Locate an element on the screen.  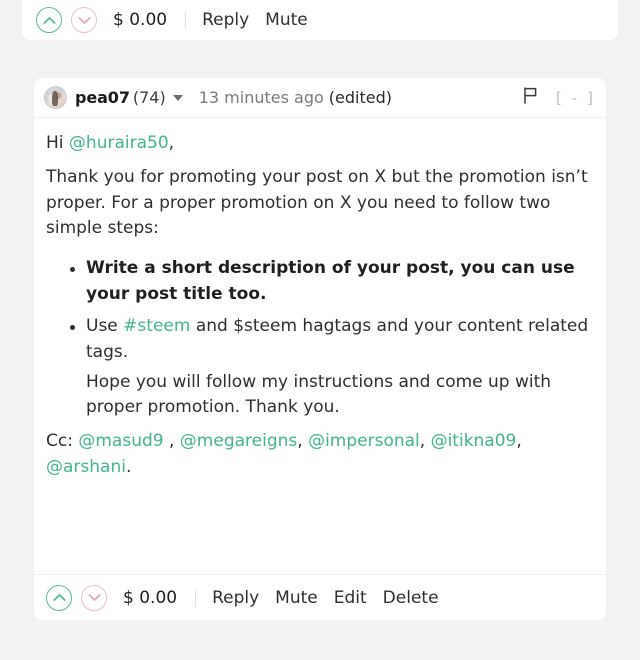
greeting-suffix: , is located at coordinates (171, 143).